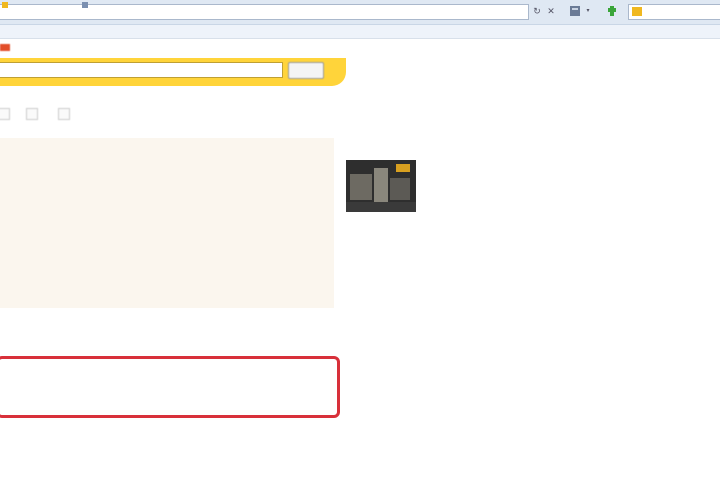 This screenshot has height=480, width=720. Describe the element at coordinates (141, 70) in the screenshot. I see `search-input` at that location.